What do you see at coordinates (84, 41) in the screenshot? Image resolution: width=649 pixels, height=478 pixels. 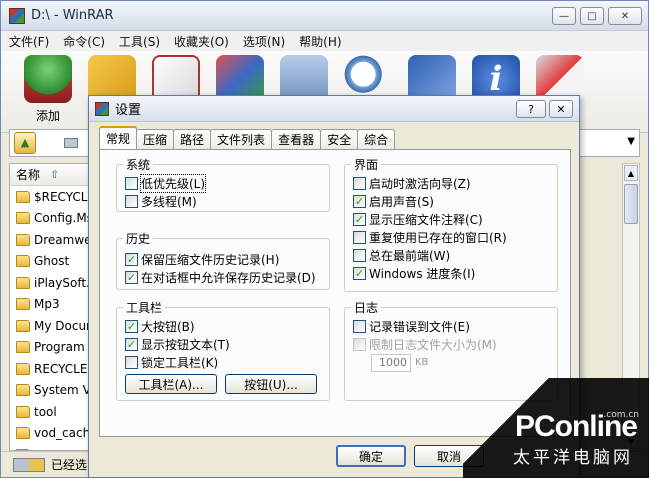 I see `menu-commands: 命令(C)` at bounding box center [84, 41].